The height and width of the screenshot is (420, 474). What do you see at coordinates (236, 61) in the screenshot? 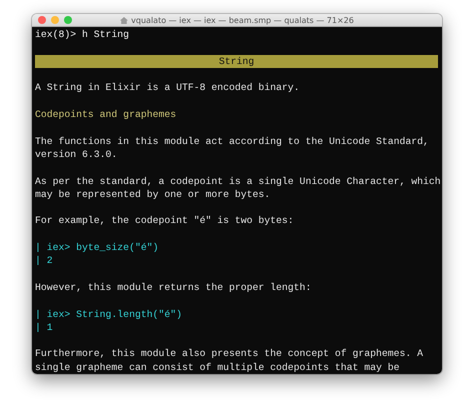
I see `section-banner: String` at bounding box center [236, 61].